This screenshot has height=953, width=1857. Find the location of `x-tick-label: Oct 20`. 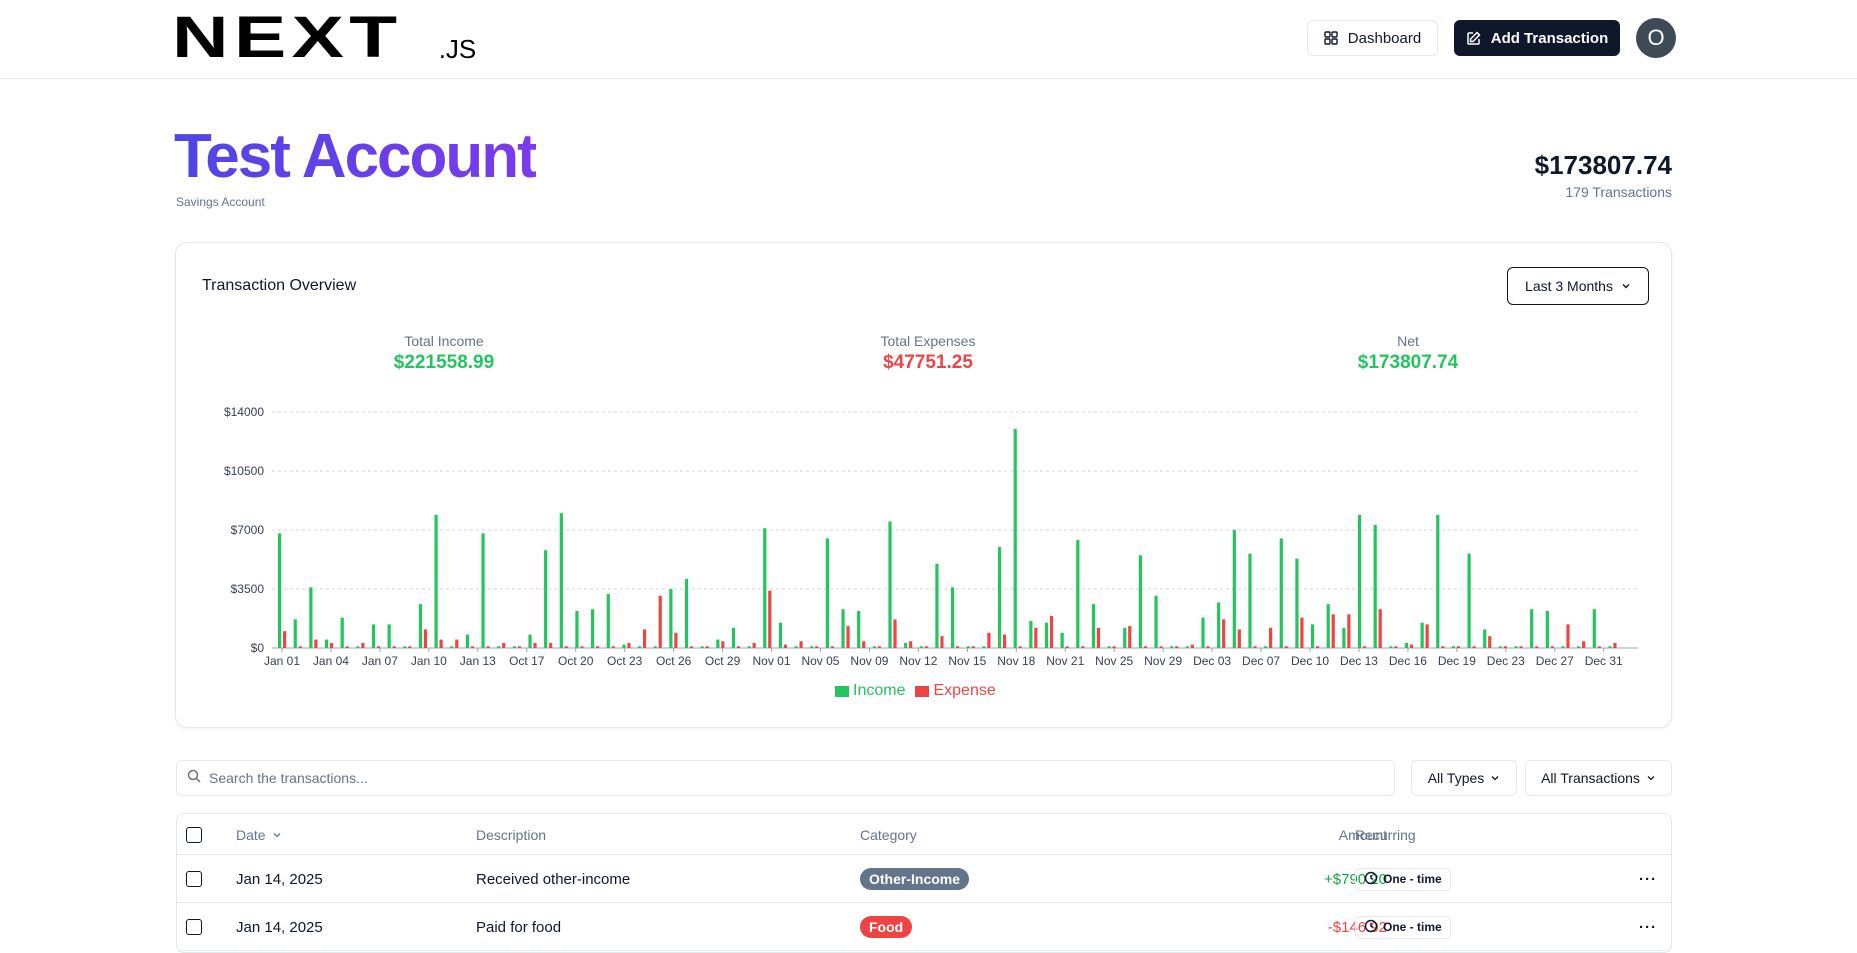

x-tick-label: Oct 20 is located at coordinates (576, 661).